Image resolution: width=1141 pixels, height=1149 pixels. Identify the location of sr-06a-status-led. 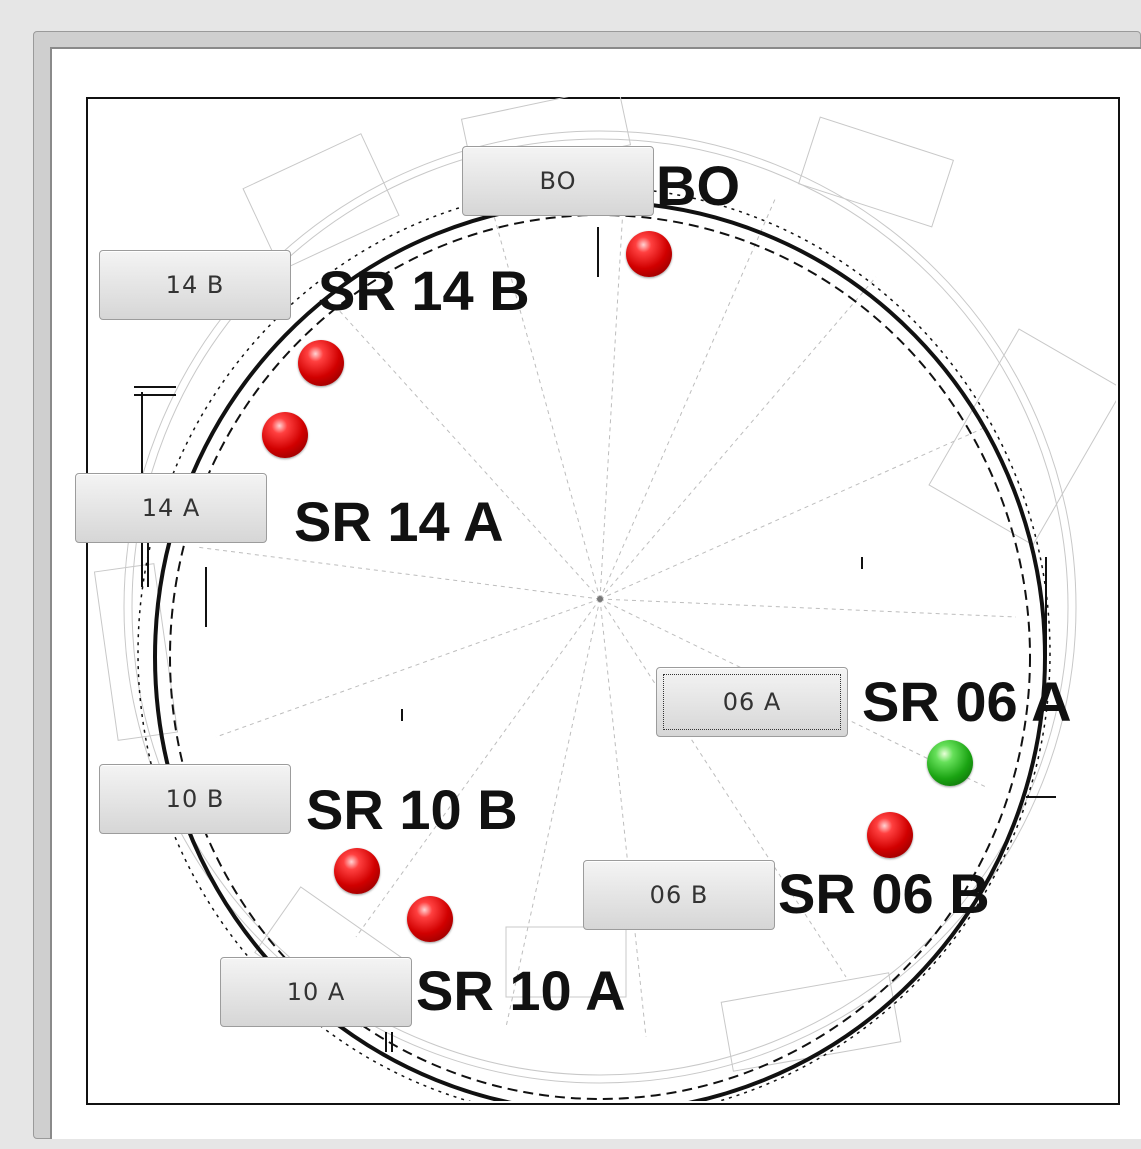
(950, 763).